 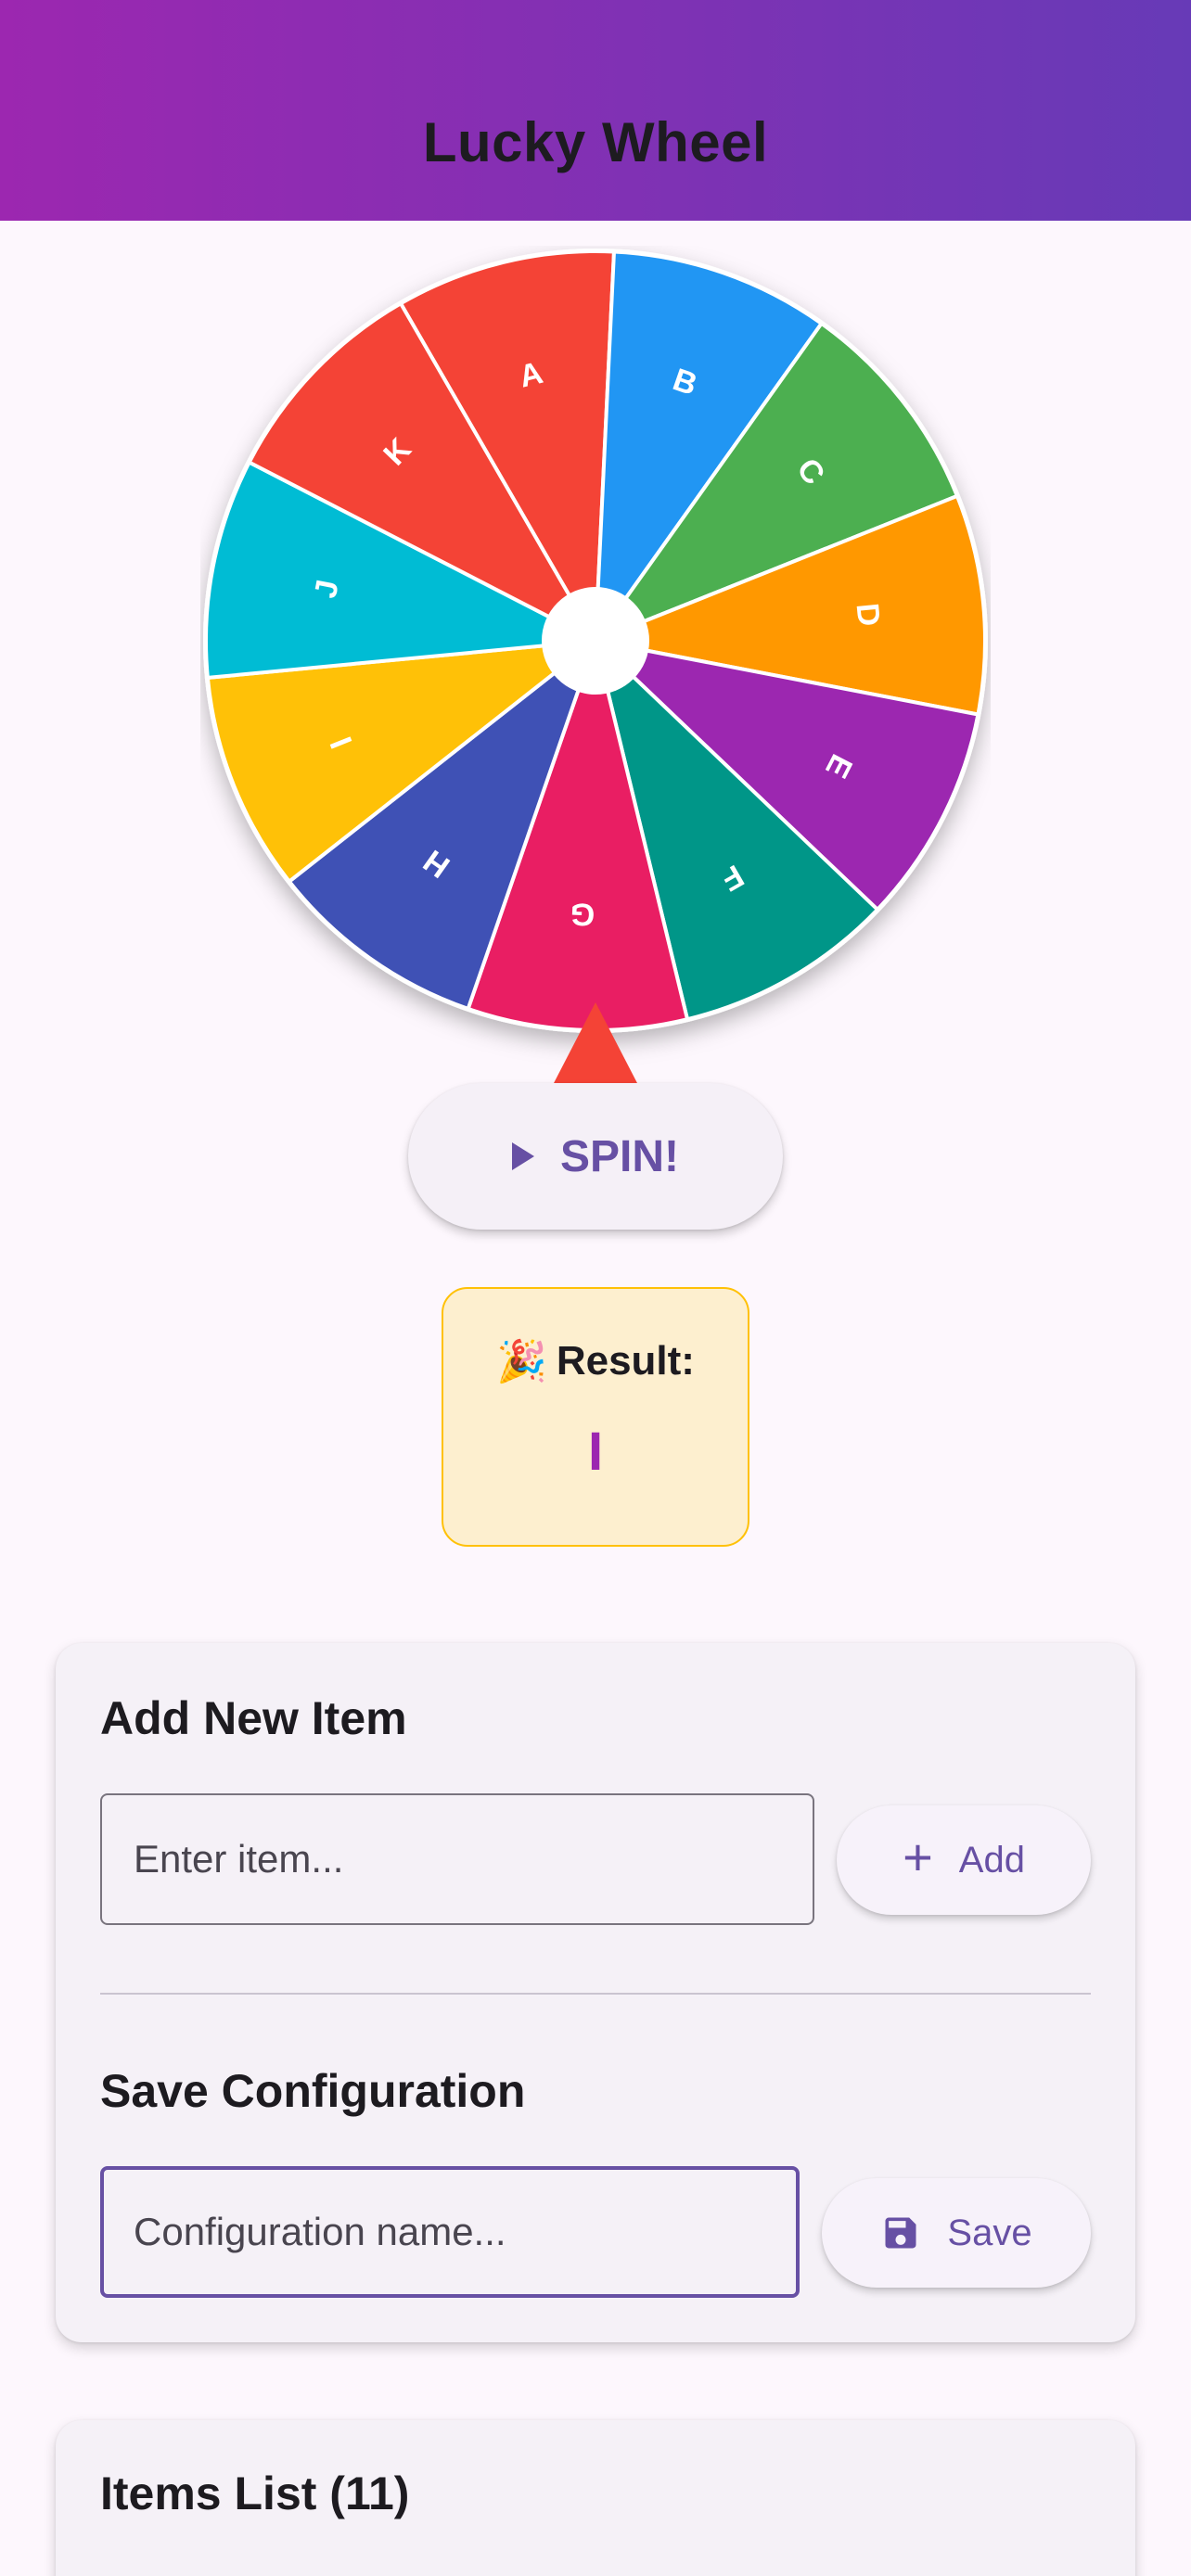 I want to click on save-config-button: Save, so click(x=956, y=2233).